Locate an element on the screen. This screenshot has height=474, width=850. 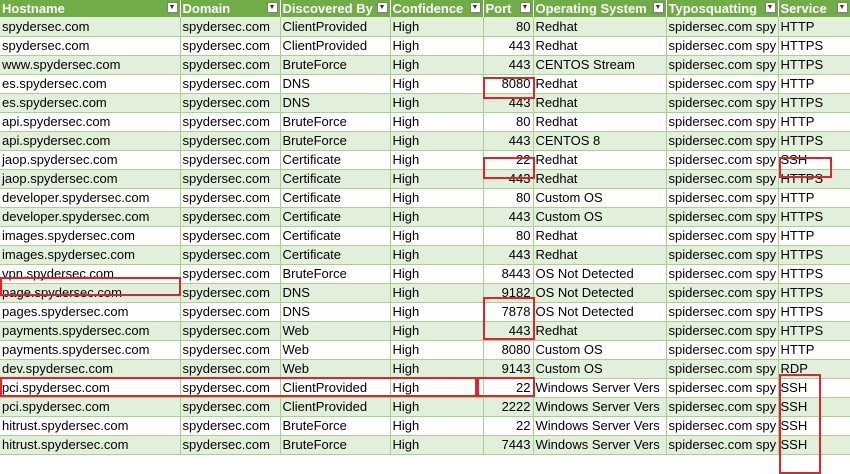
cell-discovered-by: Certificate is located at coordinates (335, 236).